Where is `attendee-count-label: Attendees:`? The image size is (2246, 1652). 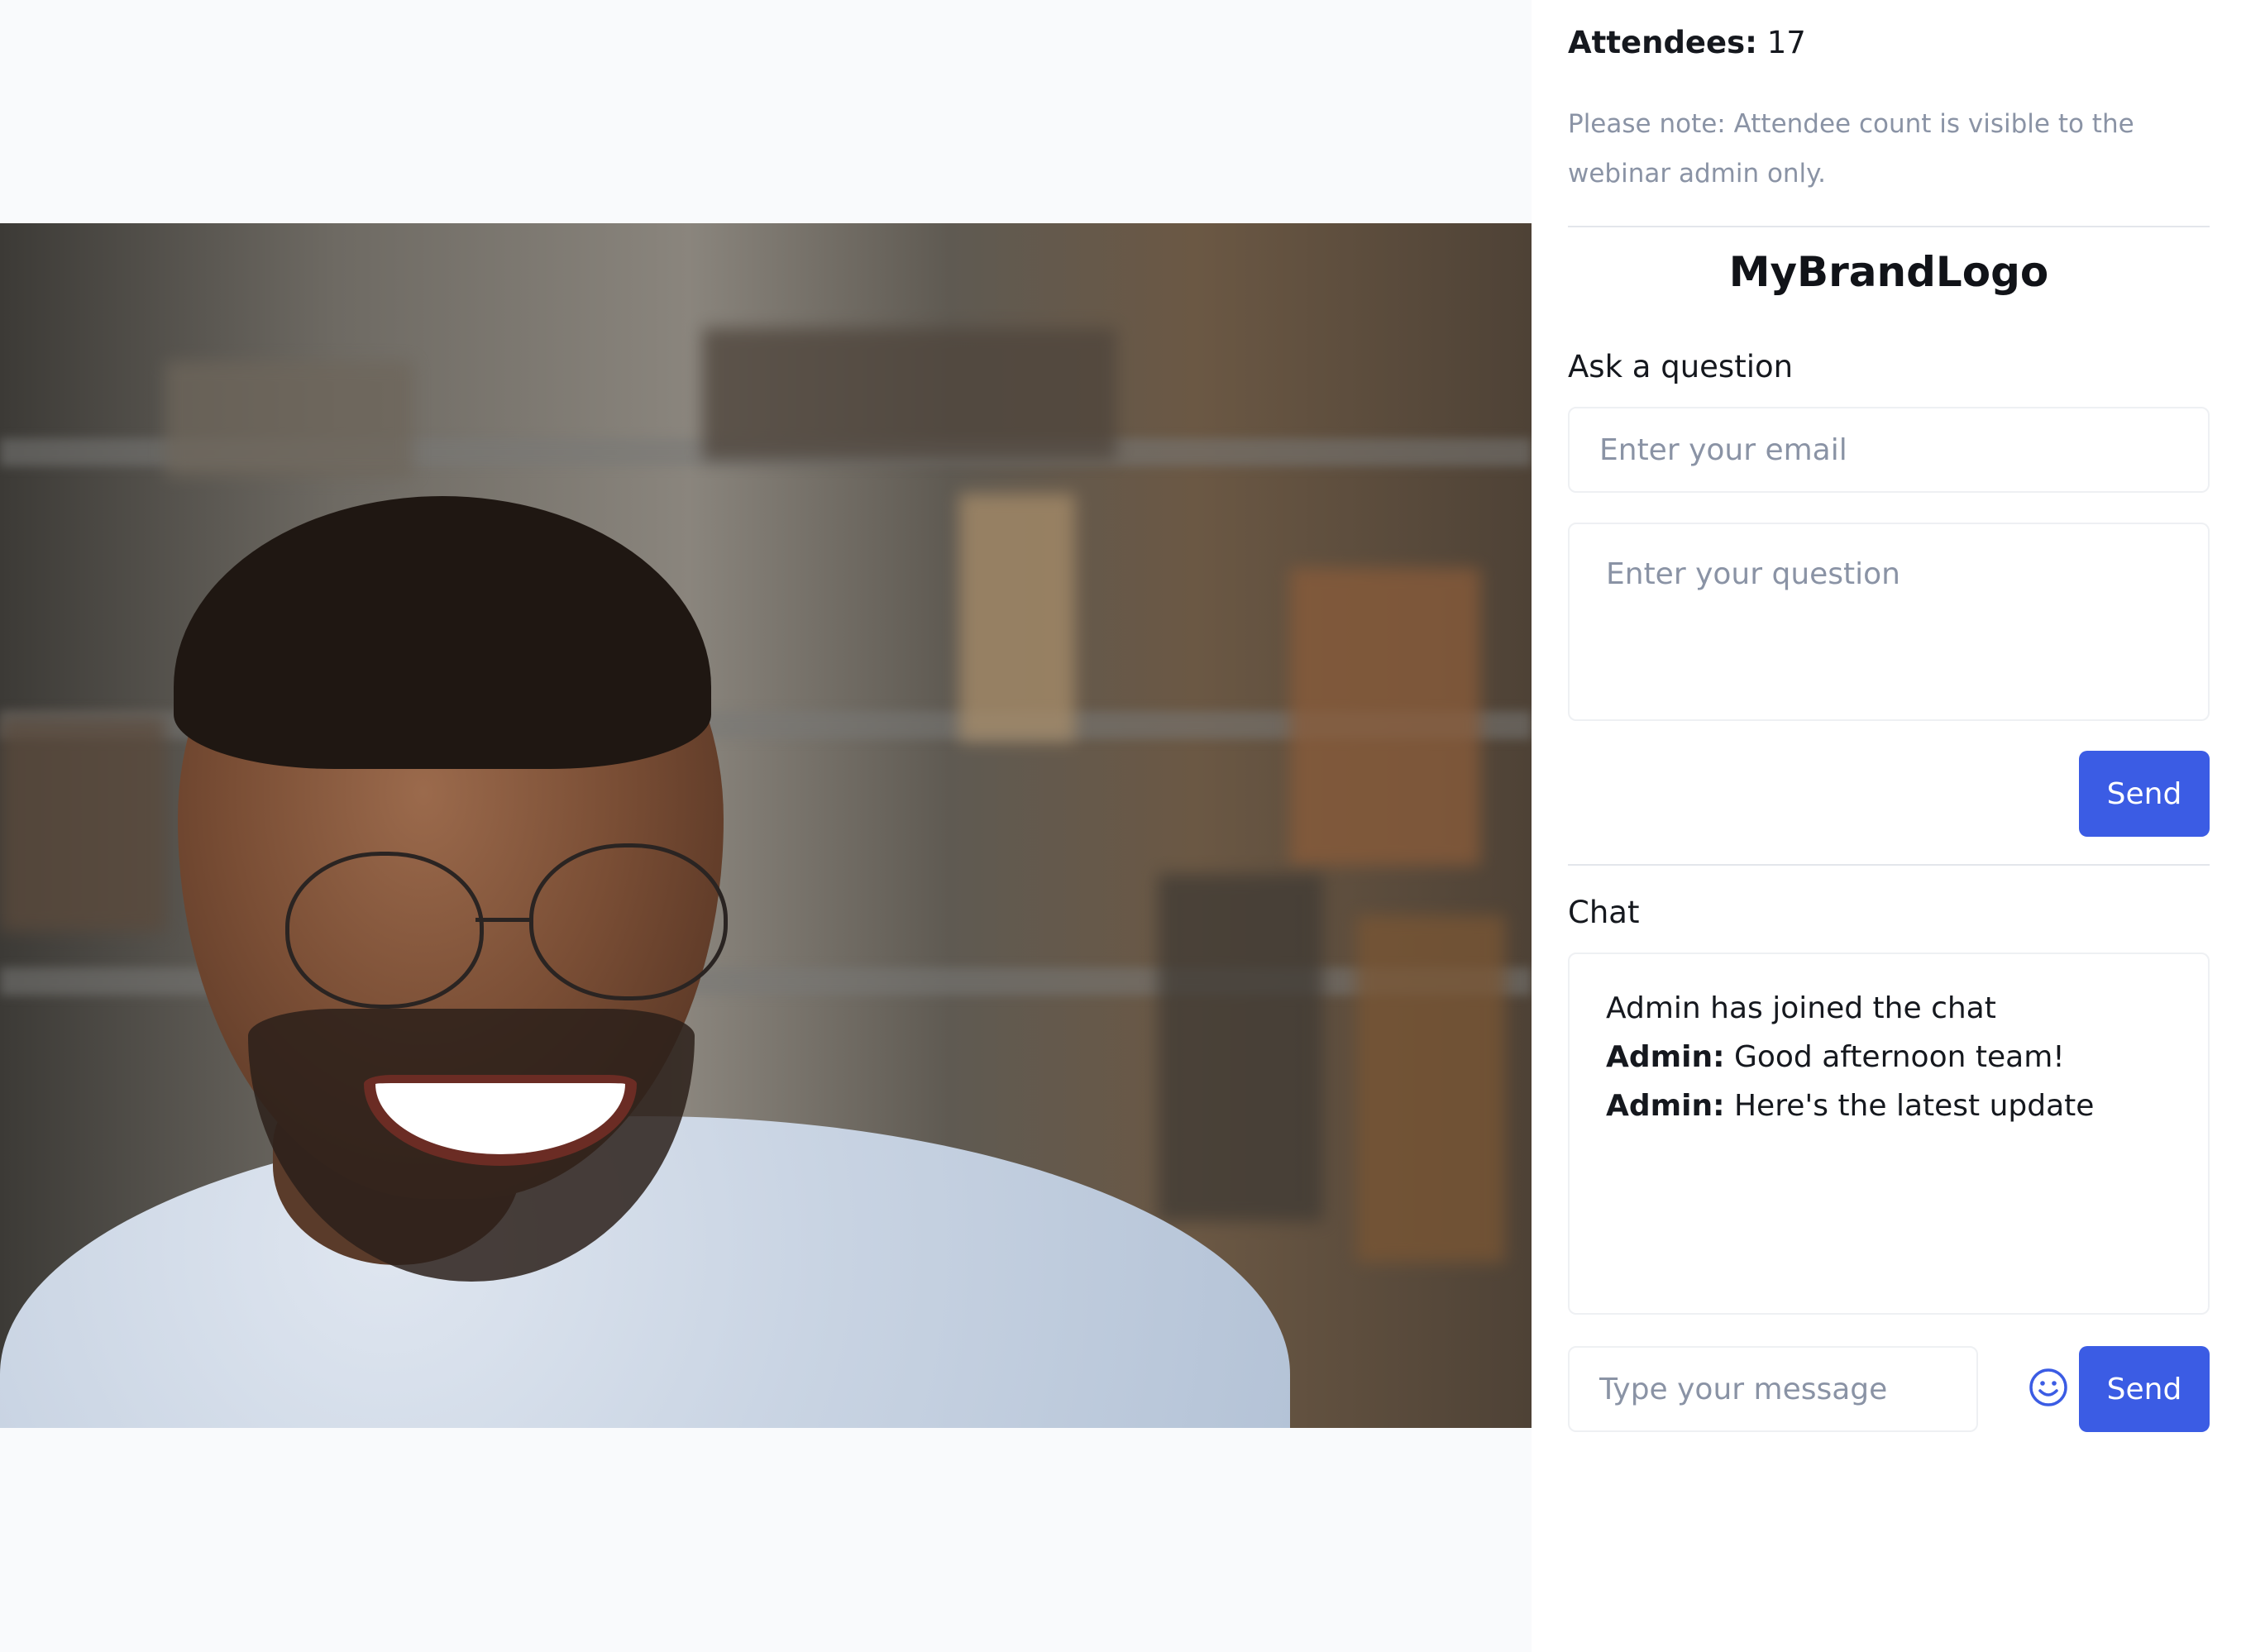
attendee-count-label: Attendees: is located at coordinates (1662, 42).